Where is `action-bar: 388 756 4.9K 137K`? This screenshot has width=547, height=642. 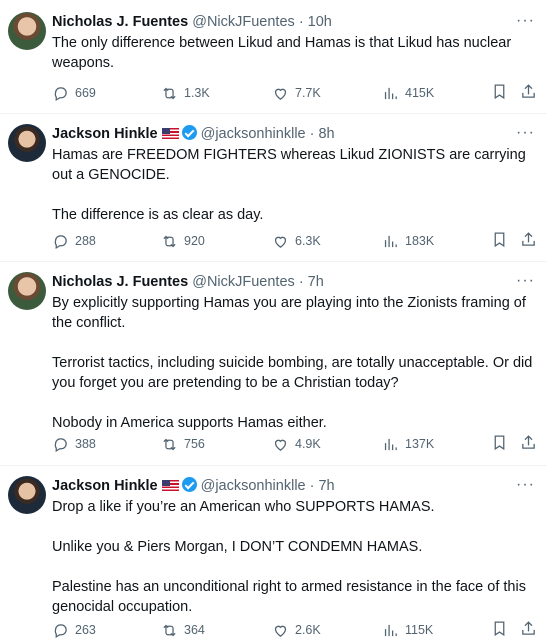
action-bar: 388 756 4.9K 137K is located at coordinates (297, 444).